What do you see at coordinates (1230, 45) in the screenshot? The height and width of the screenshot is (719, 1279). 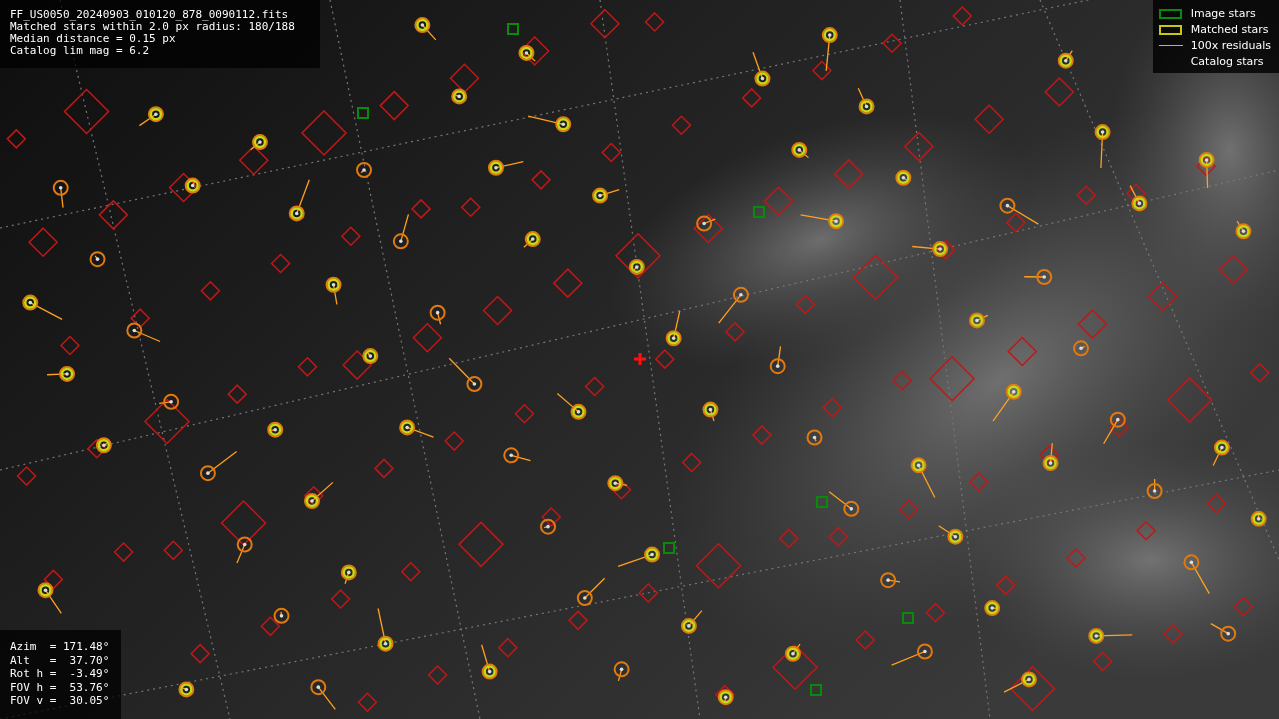 I see `legend-label: 100x residuals` at bounding box center [1230, 45].